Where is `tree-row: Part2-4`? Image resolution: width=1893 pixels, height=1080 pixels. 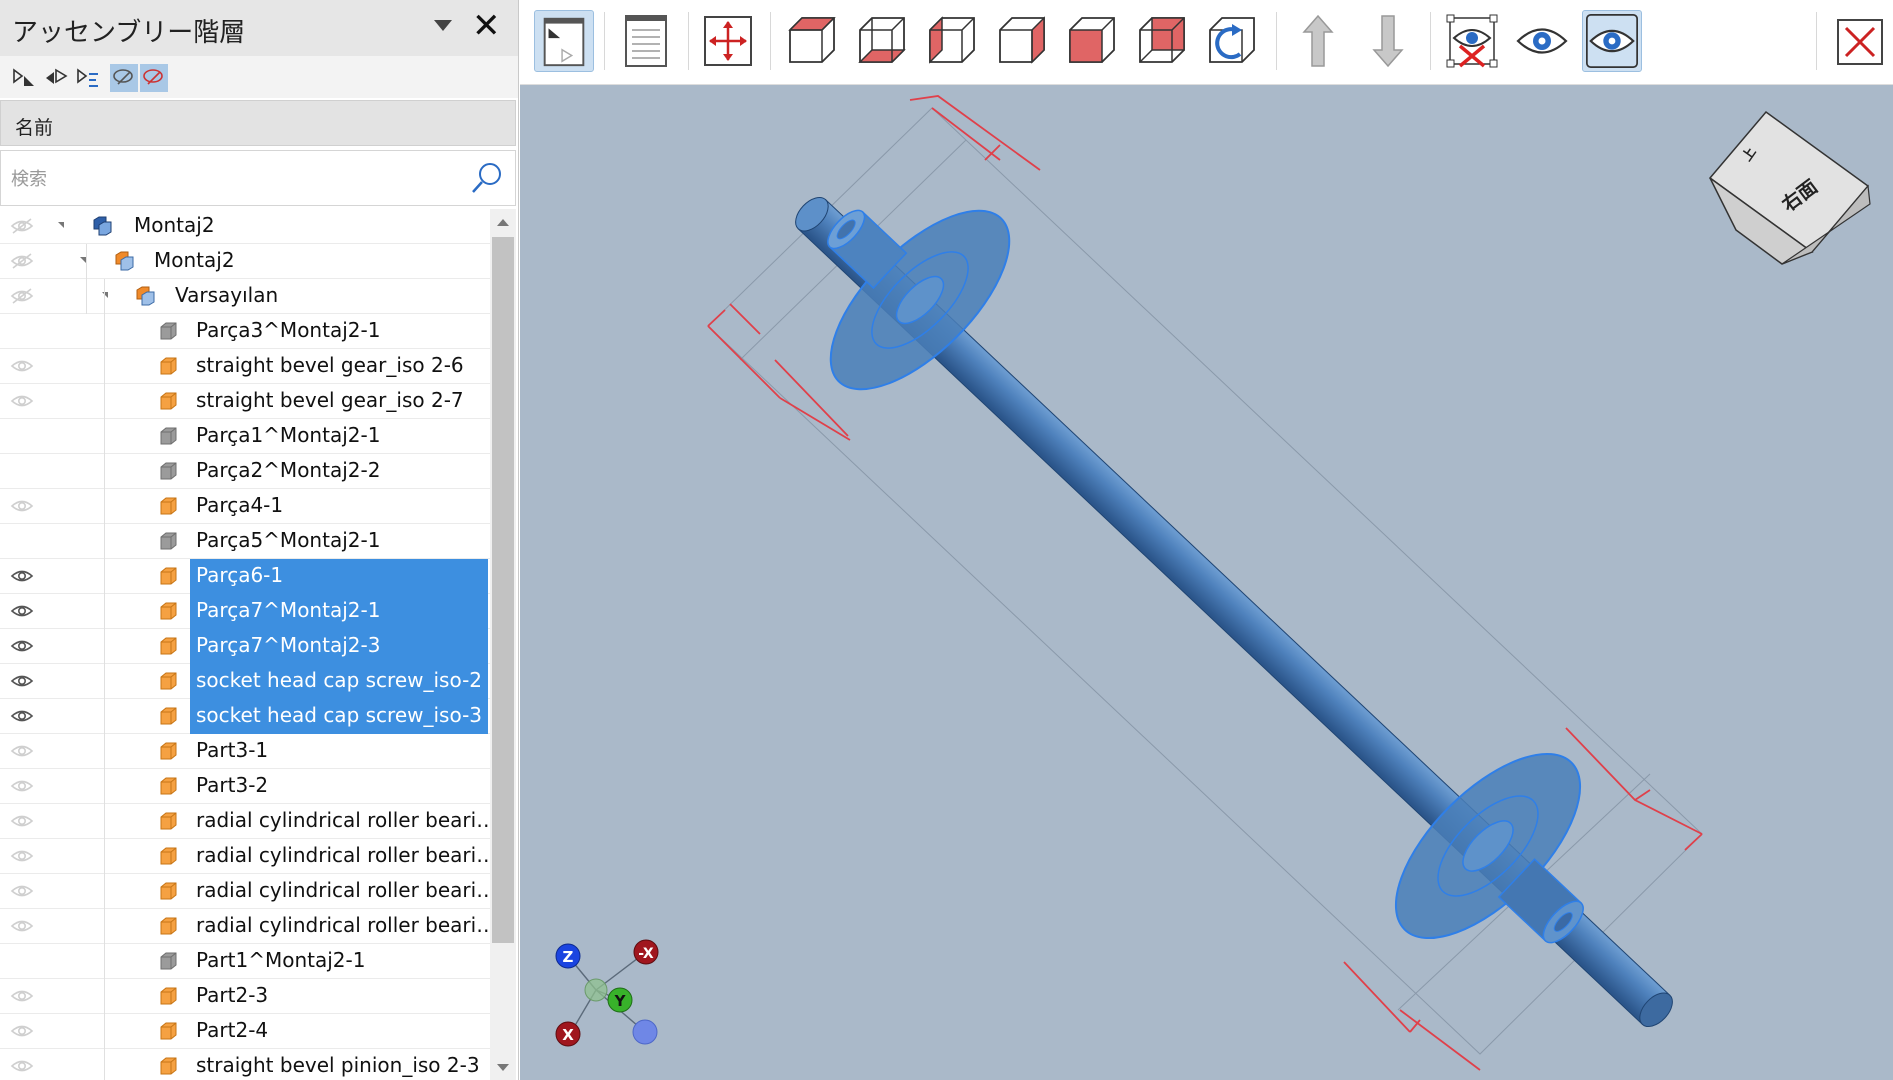
tree-row: Part2-4 is located at coordinates (245, 1031).